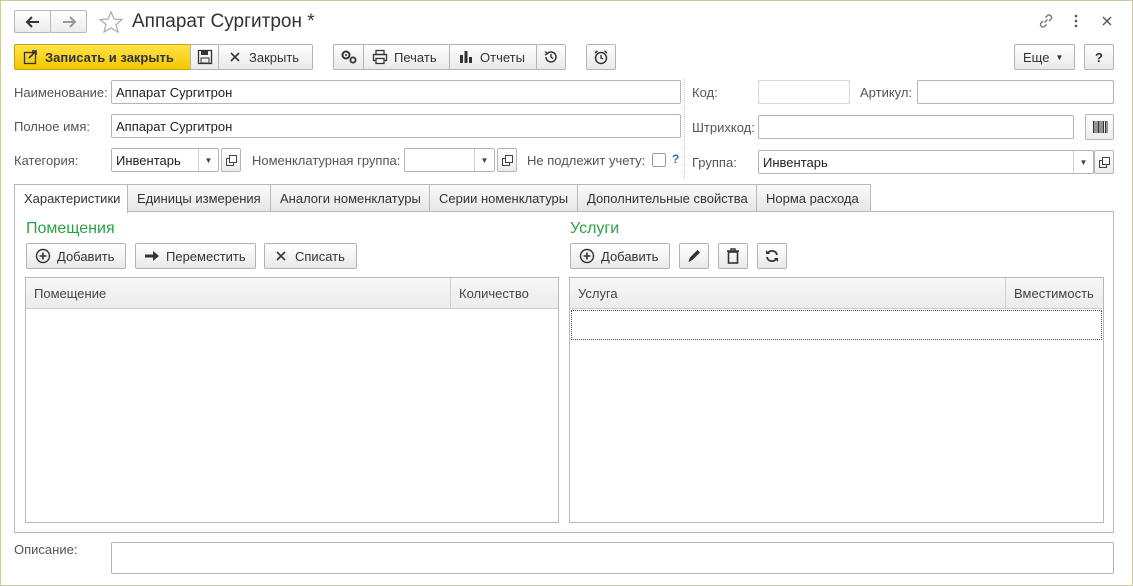  I want to click on category-dropdown-icon: ▼, so click(208, 160).